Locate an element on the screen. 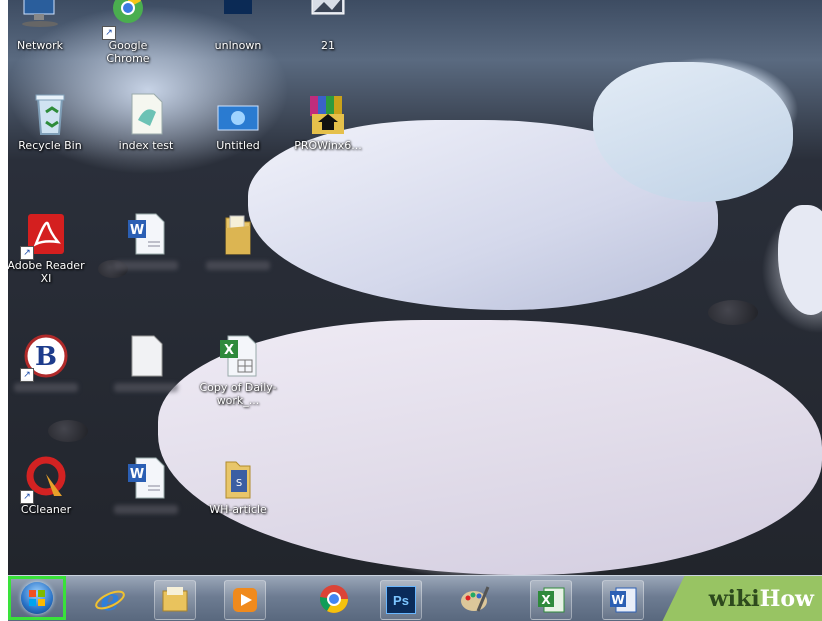  taskbar-file-explorer is located at coordinates (175, 600).